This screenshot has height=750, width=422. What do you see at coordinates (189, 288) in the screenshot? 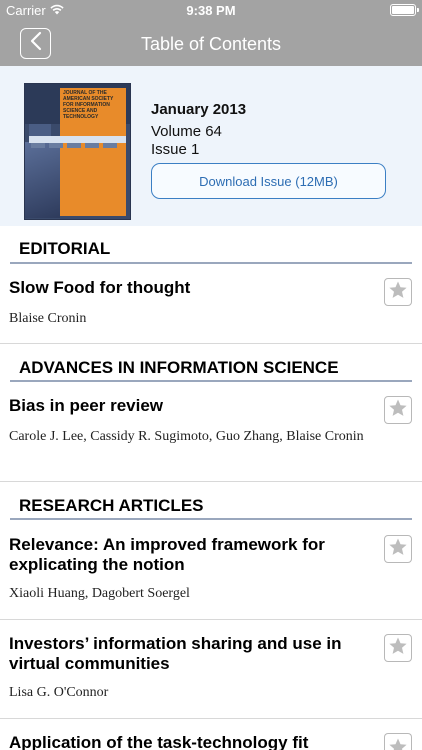
I see `article-title: Slow Food for thought` at bounding box center [189, 288].